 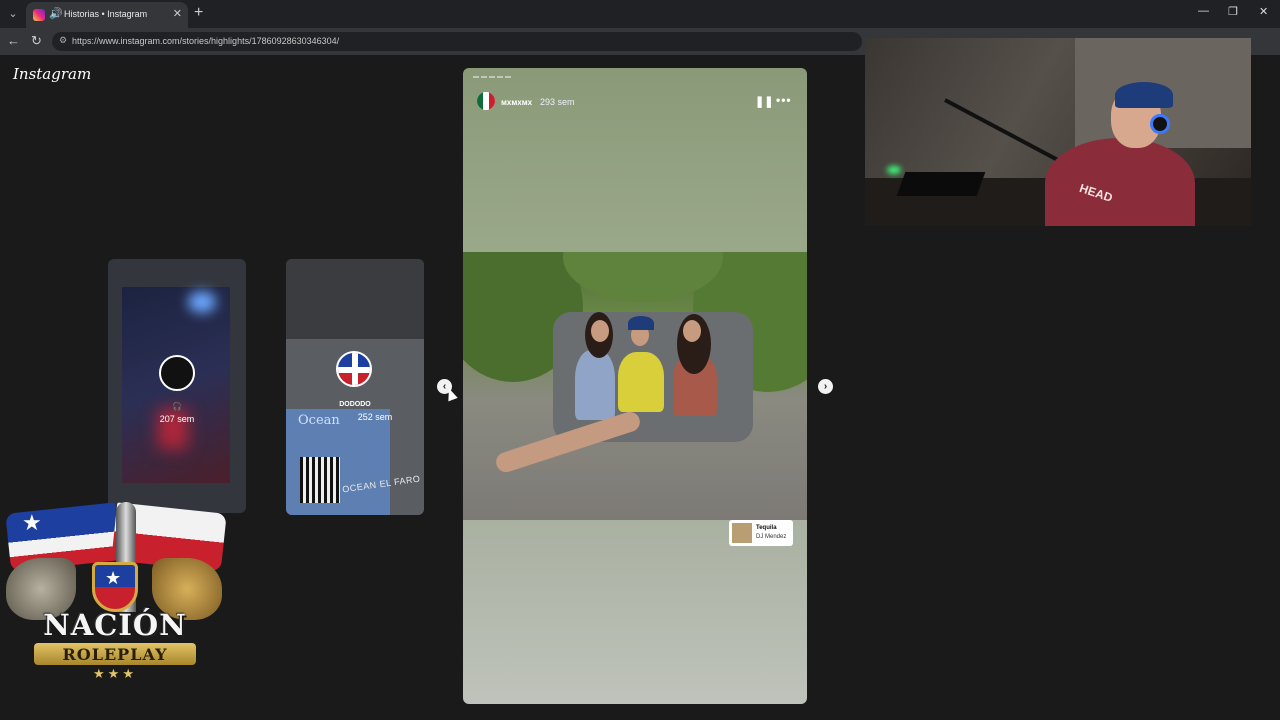 I want to click on story-preview-1: 🎧 207 sem, so click(x=177, y=386).